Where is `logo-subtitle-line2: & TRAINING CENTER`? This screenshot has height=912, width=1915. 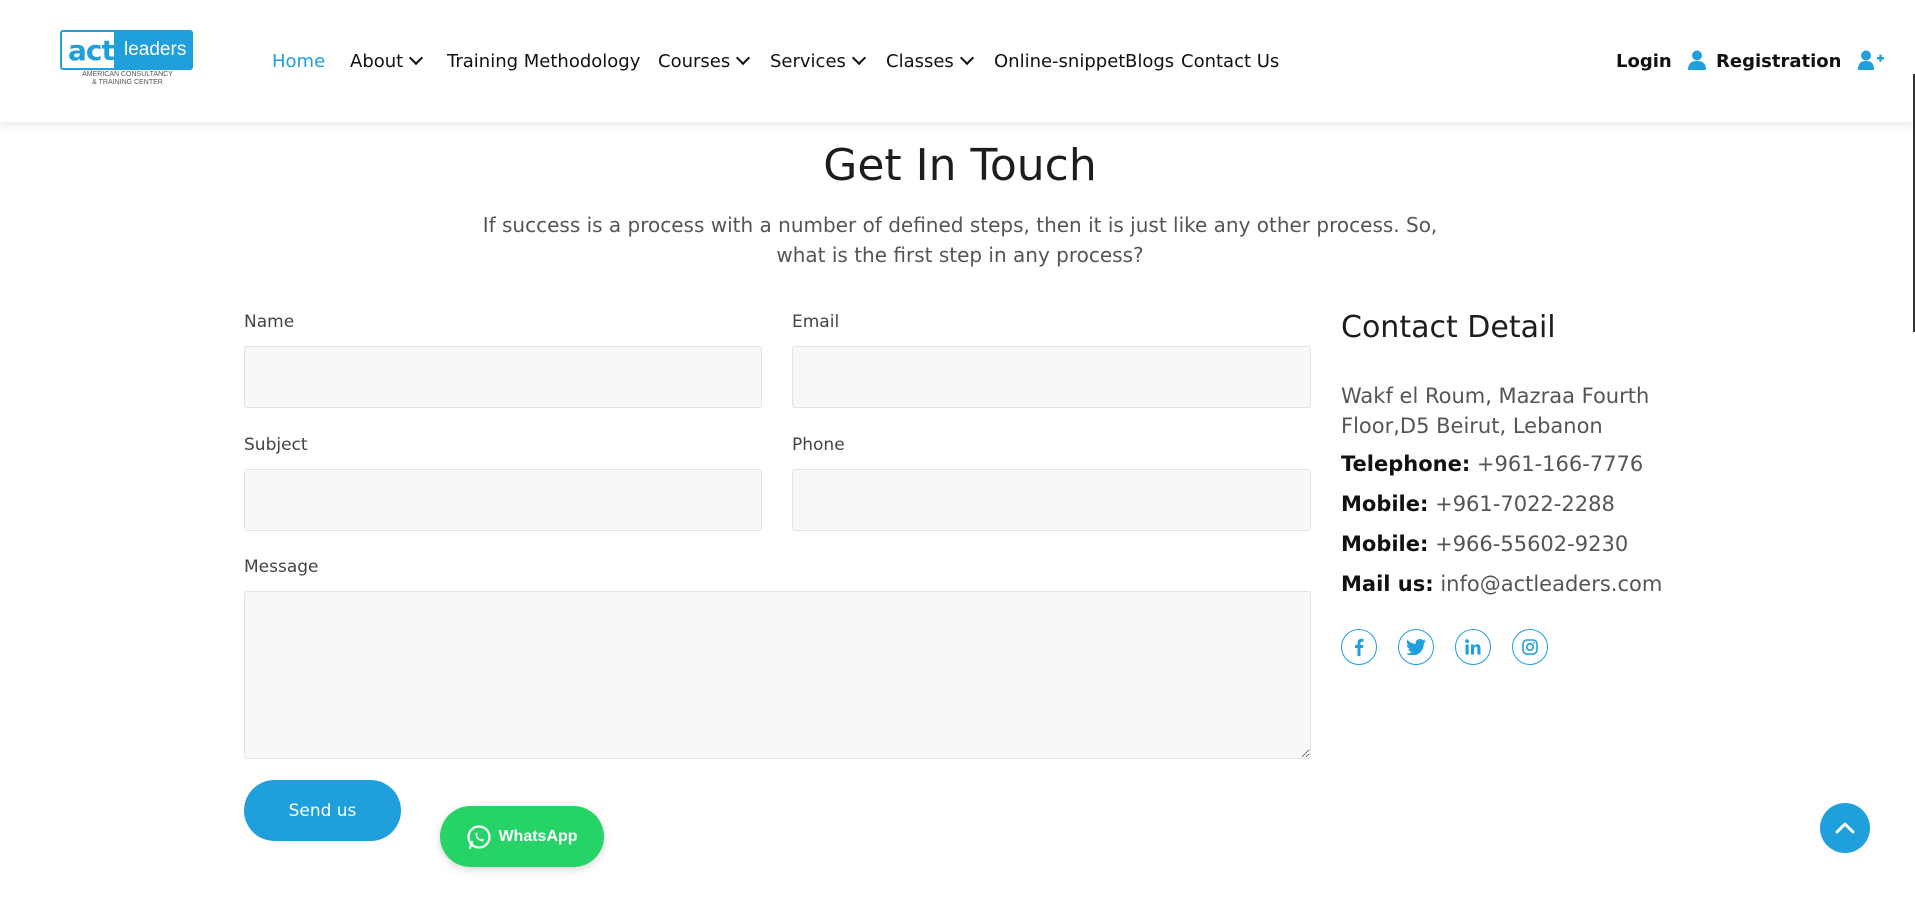 logo-subtitle-line2: & TRAINING CENTER is located at coordinates (127, 82).